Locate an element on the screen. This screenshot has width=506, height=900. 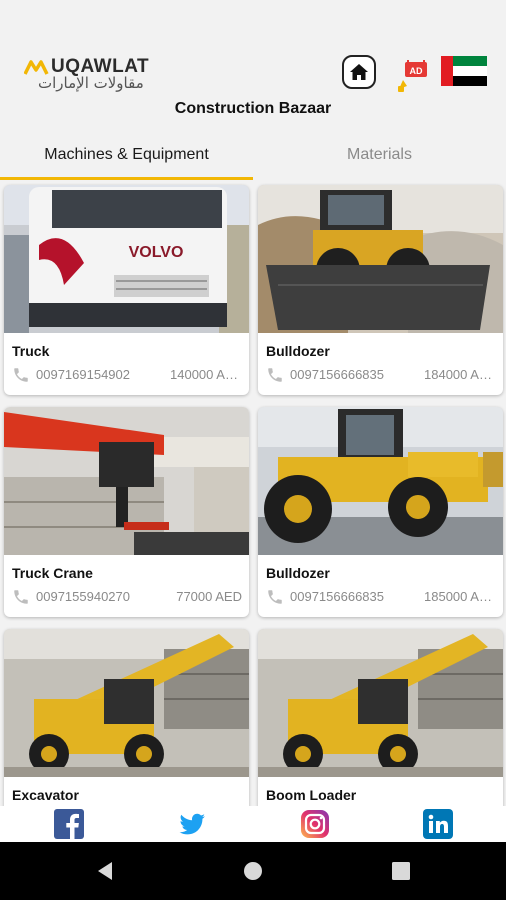
listing-phone: 0097155940270 is located at coordinates (83, 596).